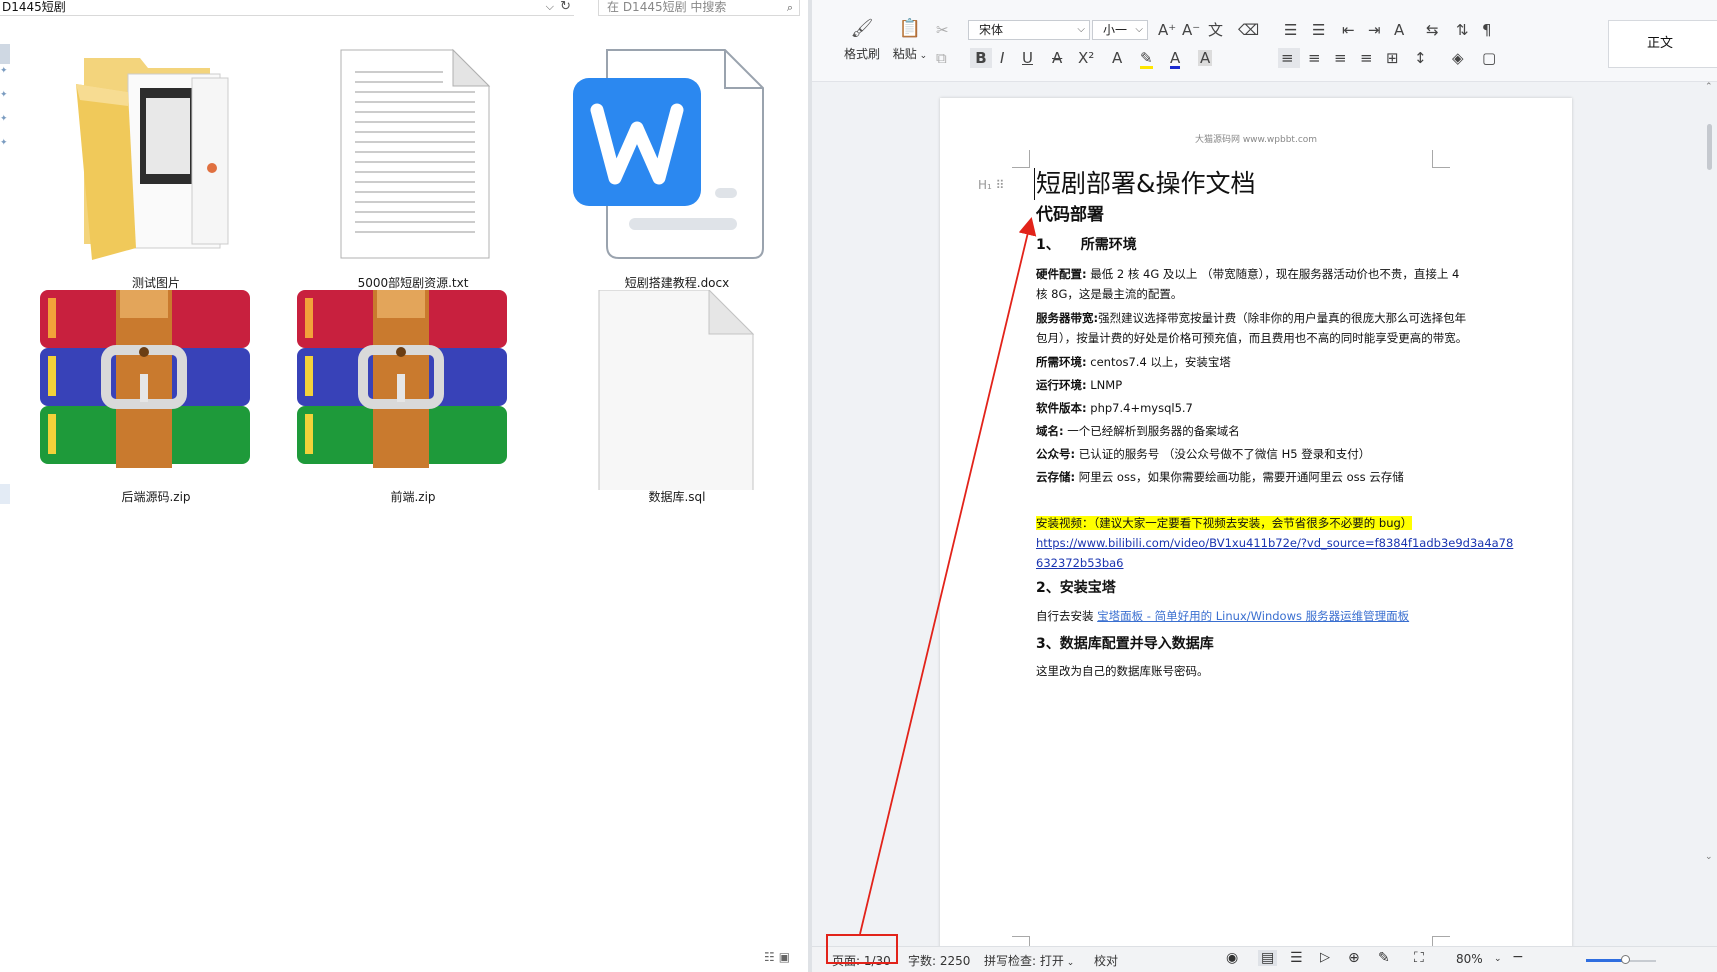 This screenshot has height=972, width=1717. What do you see at coordinates (1002, 58) in the screenshot?
I see `italic-icon: I` at bounding box center [1002, 58].